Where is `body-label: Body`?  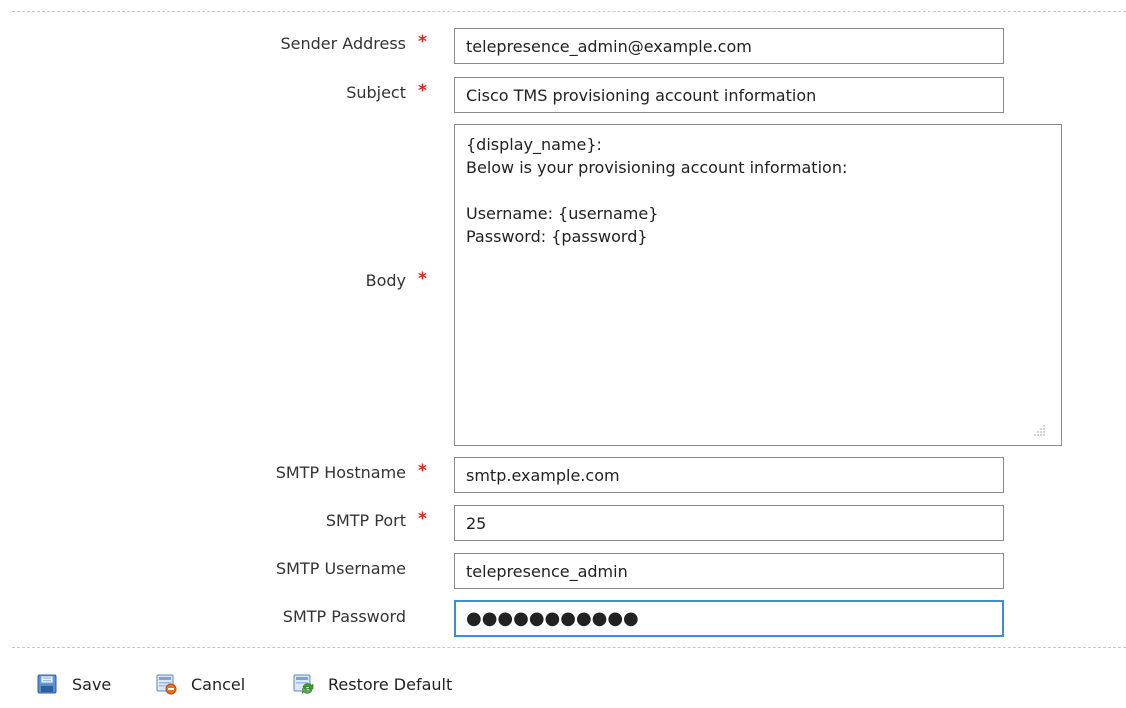
body-label: Body is located at coordinates (385, 280).